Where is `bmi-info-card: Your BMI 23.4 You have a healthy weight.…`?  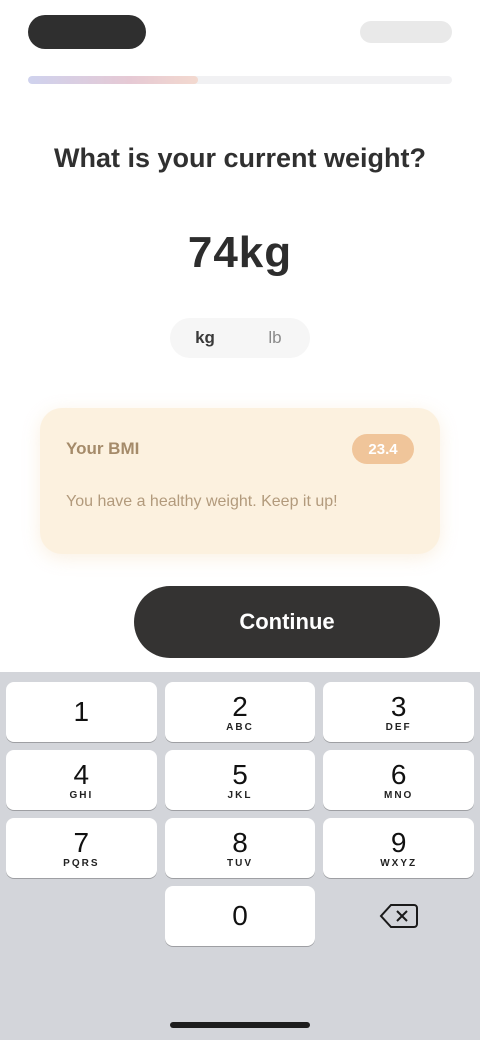 bmi-info-card: Your BMI 23.4 You have a healthy weight.… is located at coordinates (240, 481).